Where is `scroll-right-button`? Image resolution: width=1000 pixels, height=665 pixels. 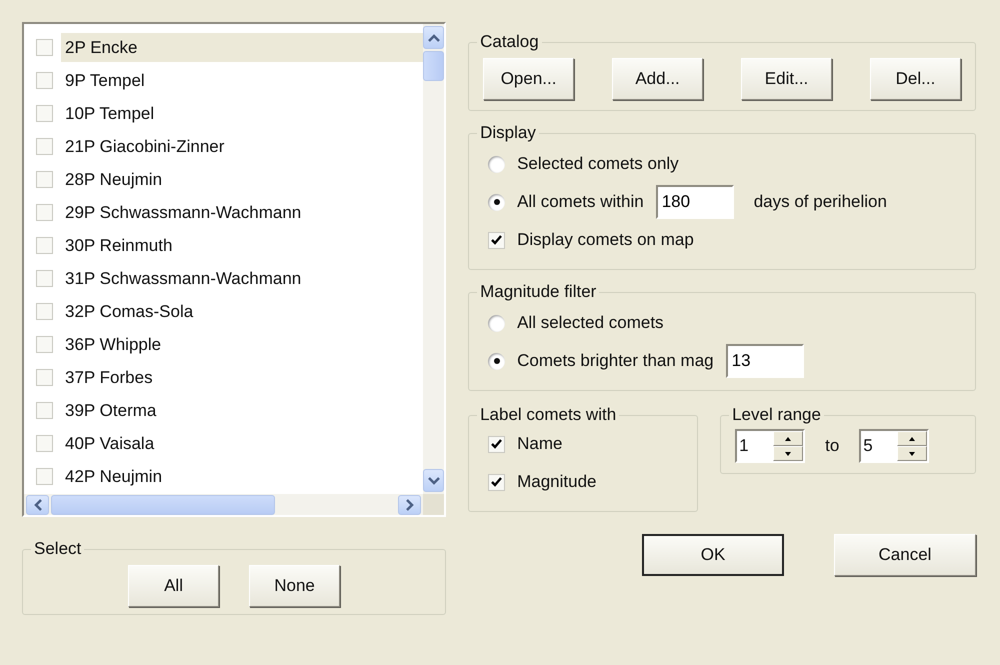 scroll-right-button is located at coordinates (410, 504).